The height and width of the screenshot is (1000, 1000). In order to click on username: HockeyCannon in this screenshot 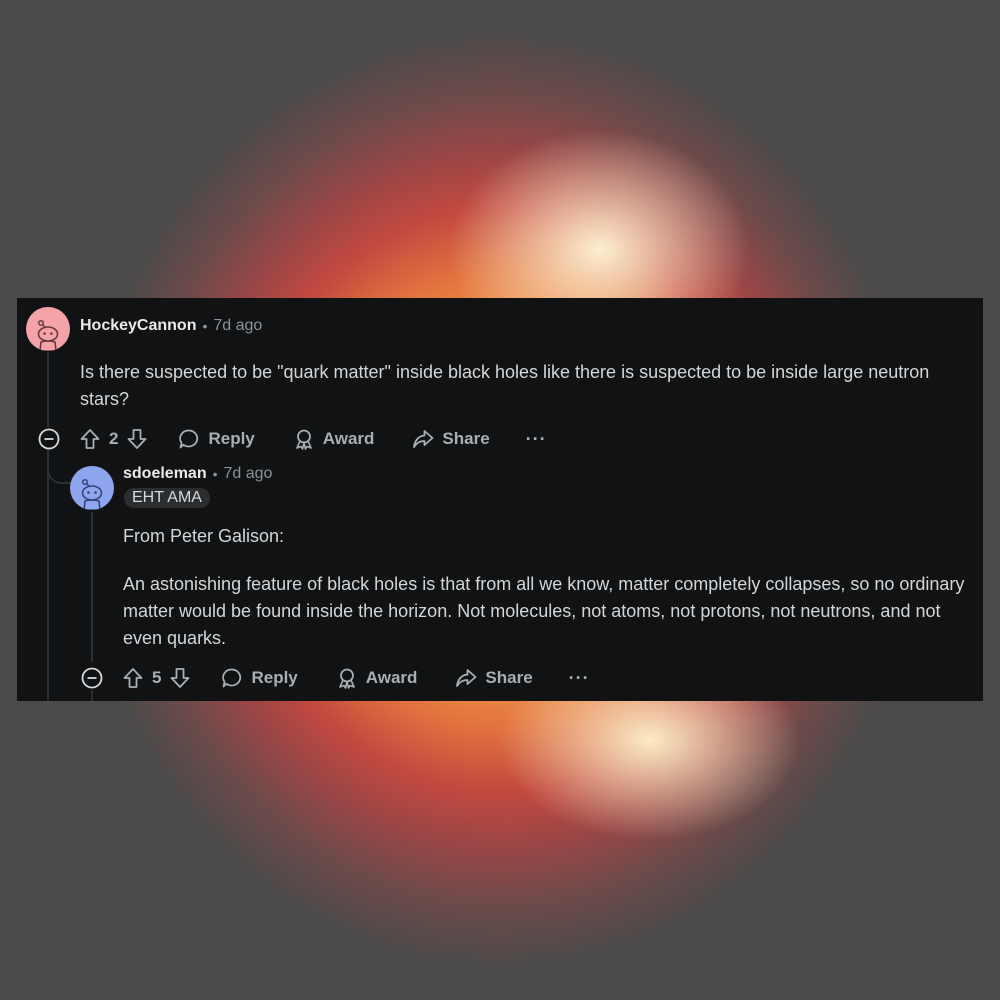, I will do `click(138, 326)`.